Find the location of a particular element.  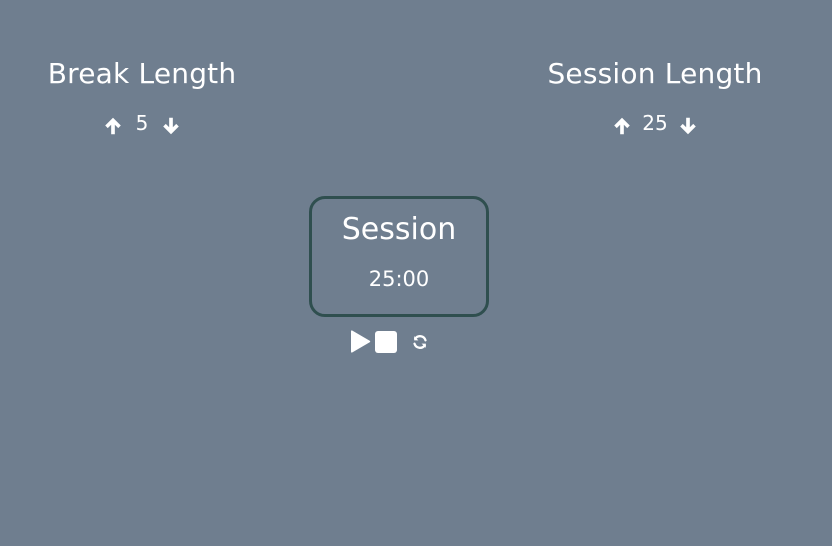

break-length-label: Break Length is located at coordinates (142, 73).